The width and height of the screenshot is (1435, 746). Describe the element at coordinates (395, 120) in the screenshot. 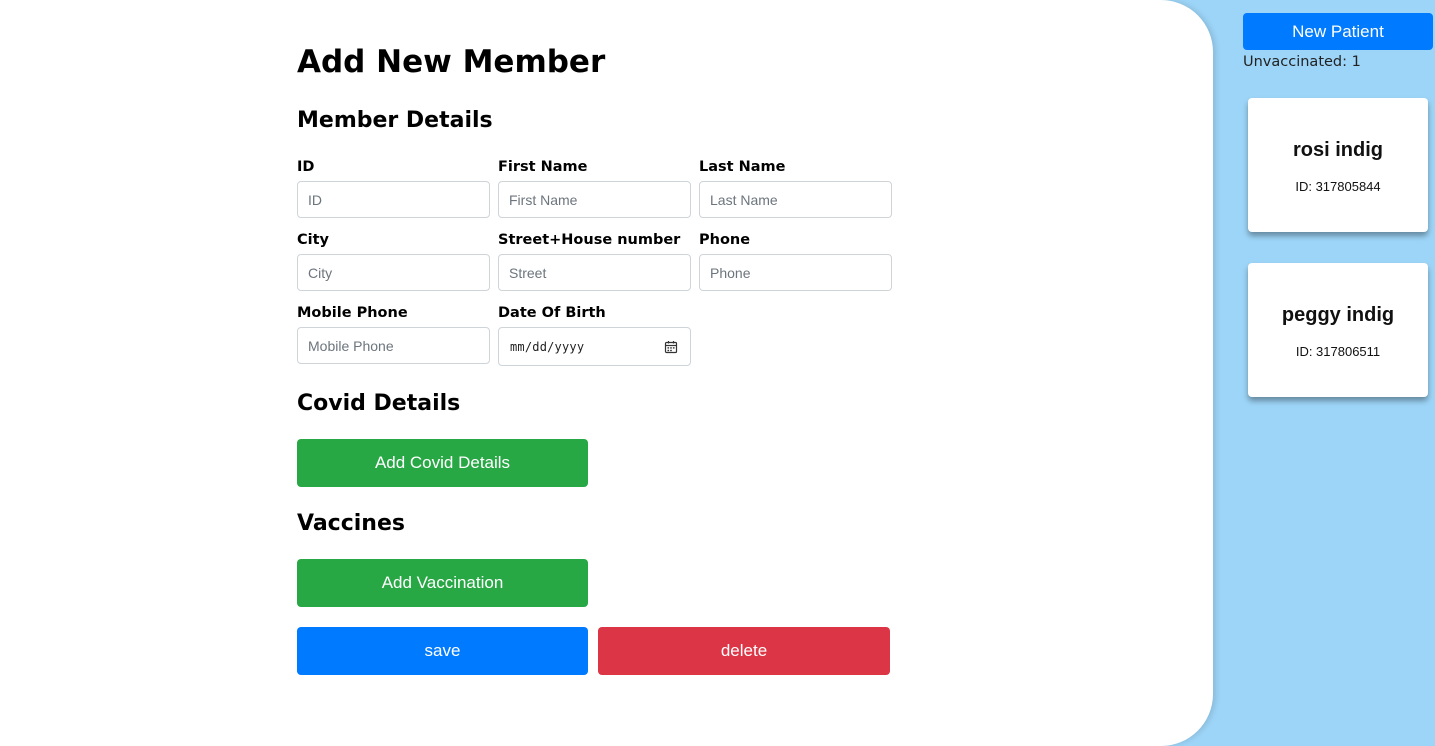

I see `member-details-heading: Member Details` at that location.